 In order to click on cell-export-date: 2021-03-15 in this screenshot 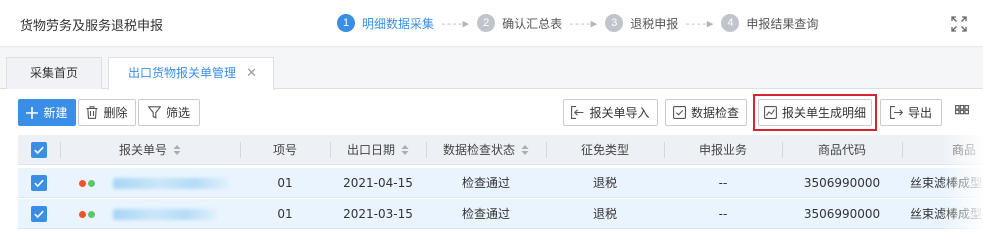, I will do `click(378, 214)`.